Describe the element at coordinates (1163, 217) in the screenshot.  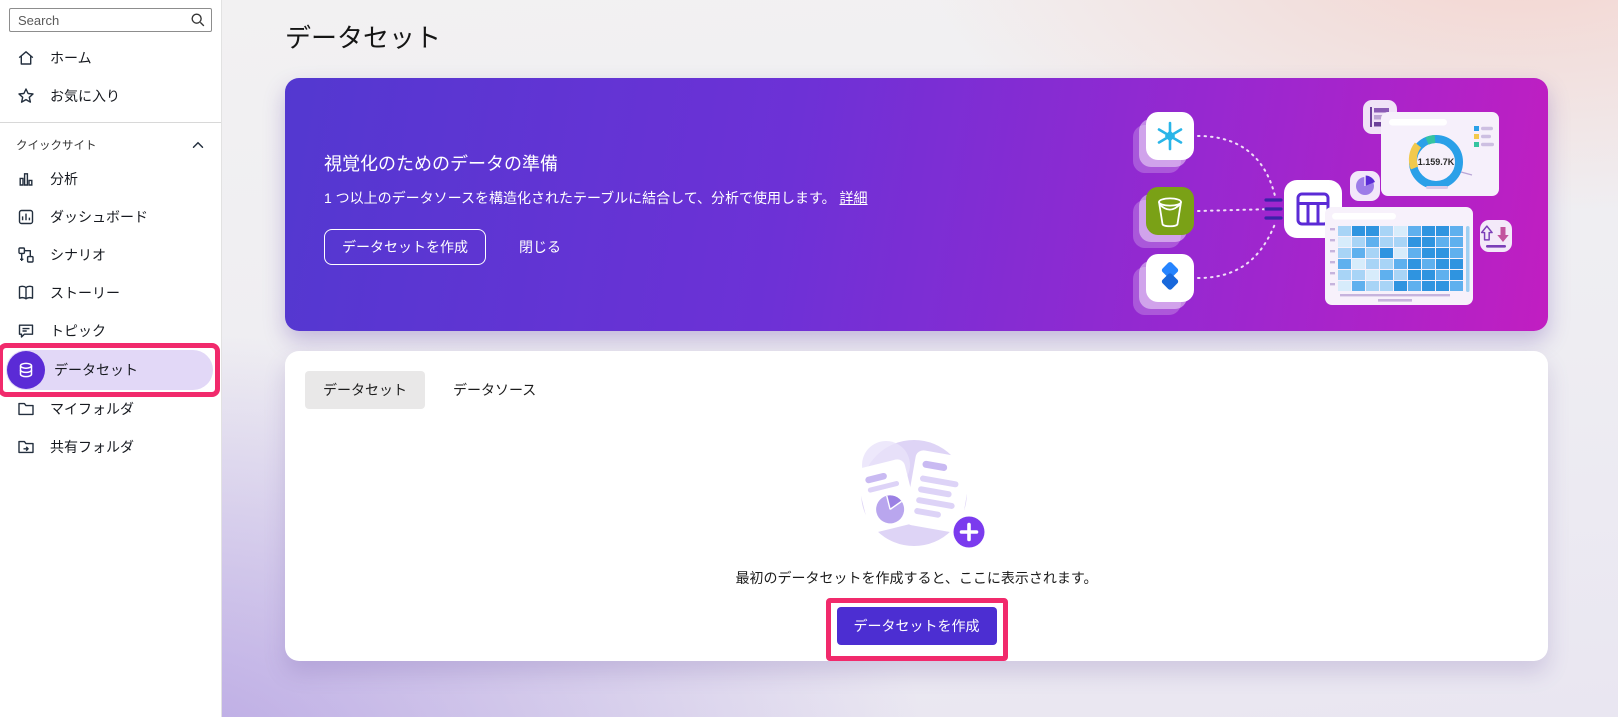
I see `s3-bucket-source-icon` at that location.